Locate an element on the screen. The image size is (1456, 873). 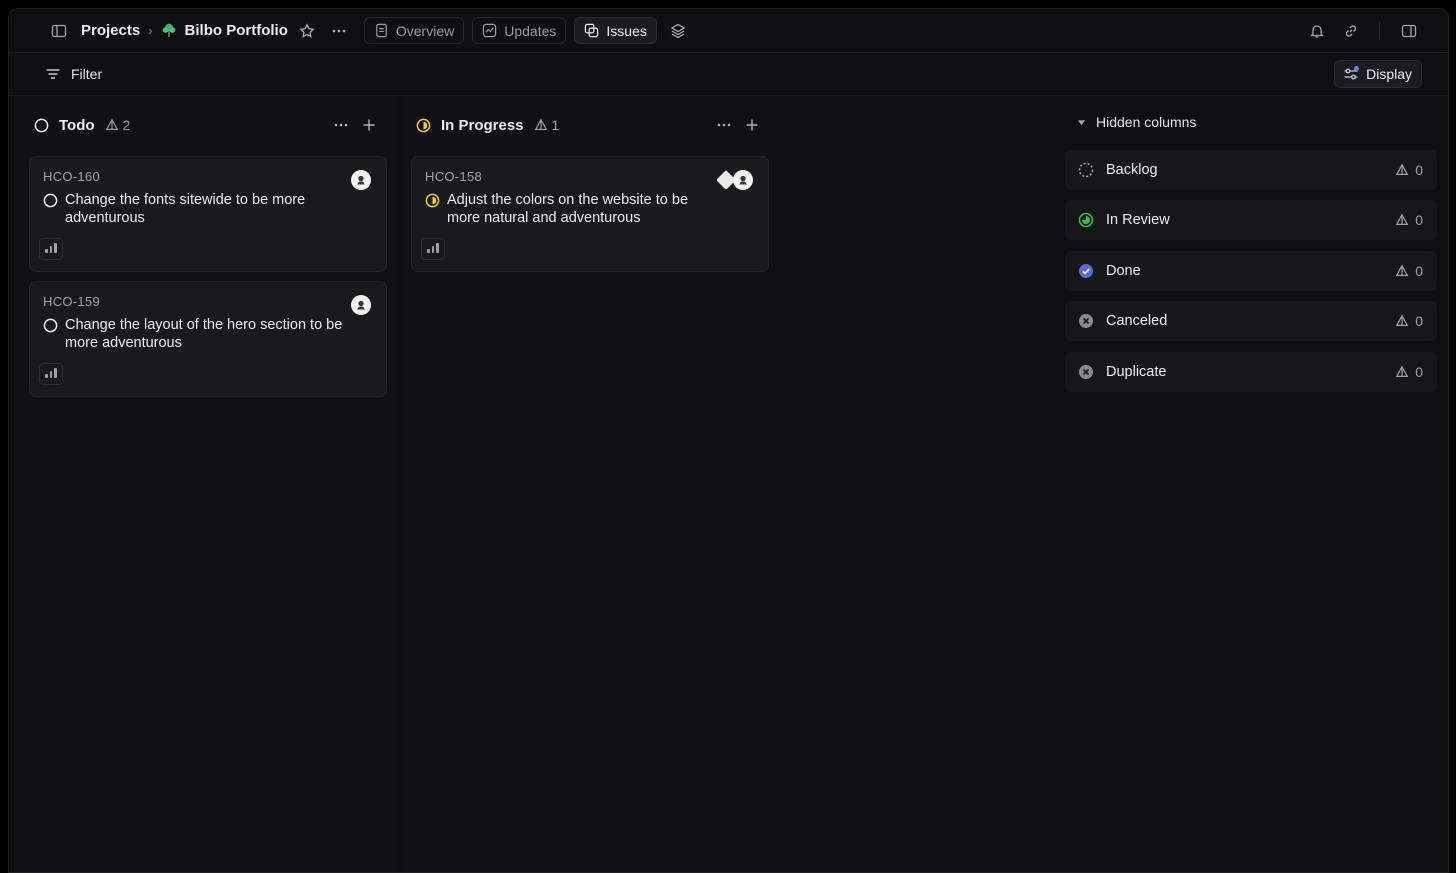
canceled-x-icon is located at coordinates (1086, 321).